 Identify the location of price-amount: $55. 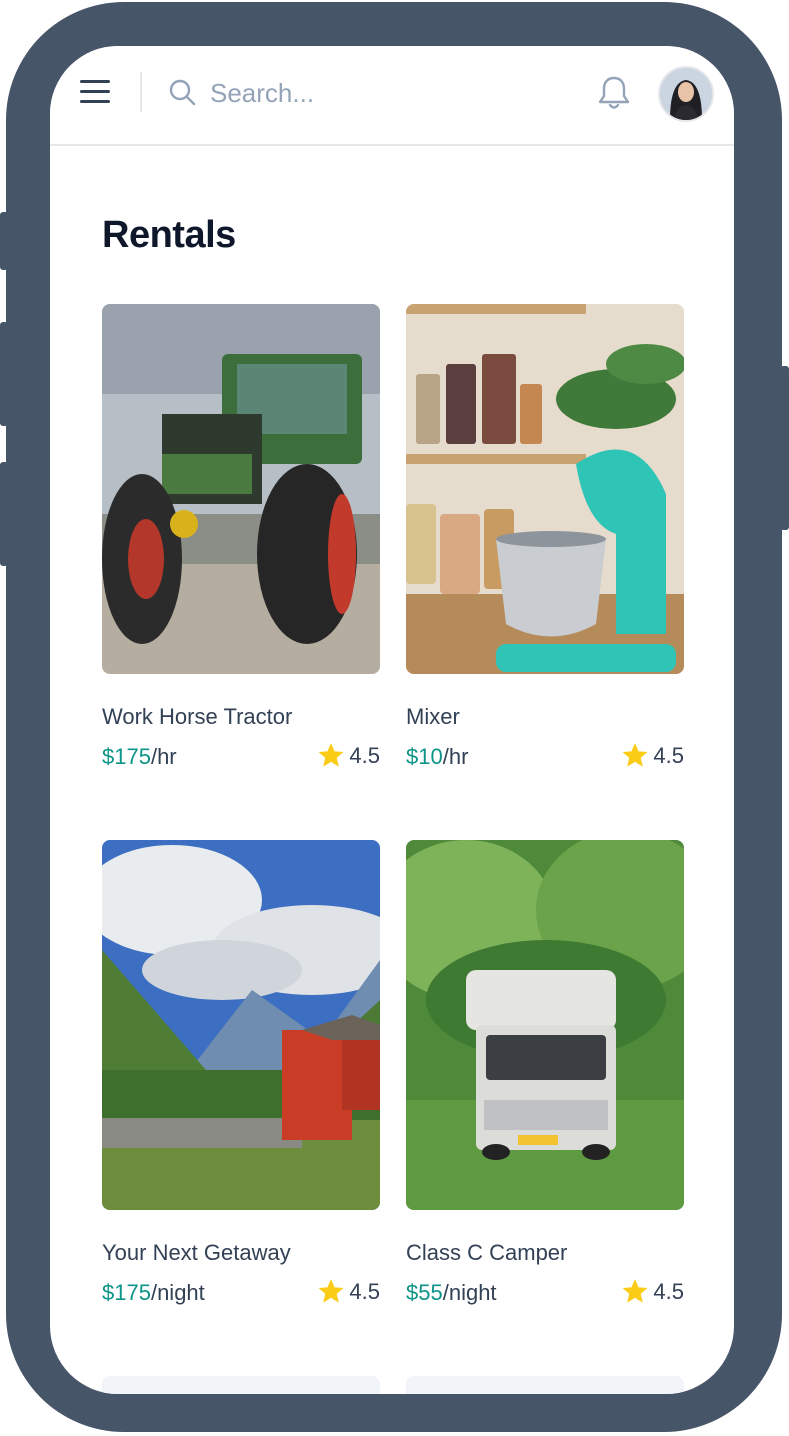
(424, 1292).